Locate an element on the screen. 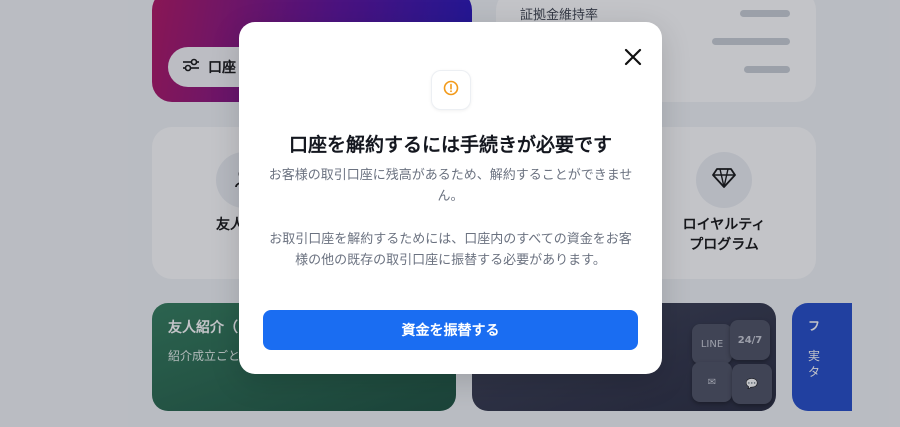  modal-title: 口座を解約するには手続きが必要です is located at coordinates (450, 145).